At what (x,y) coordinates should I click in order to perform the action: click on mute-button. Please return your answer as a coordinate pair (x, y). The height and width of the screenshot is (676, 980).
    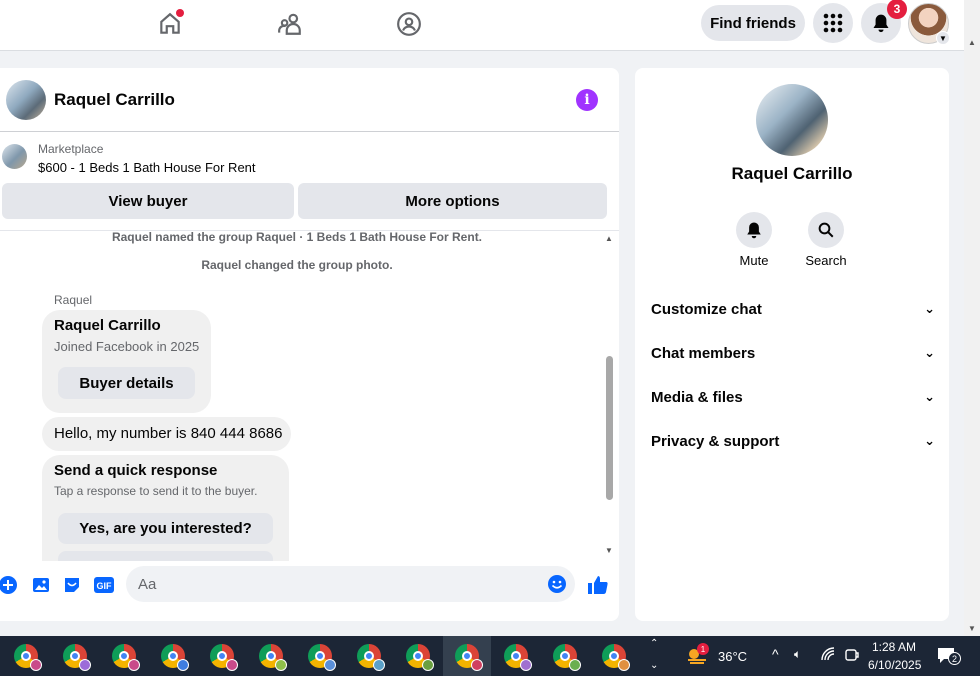
    Looking at the image, I should click on (754, 230).